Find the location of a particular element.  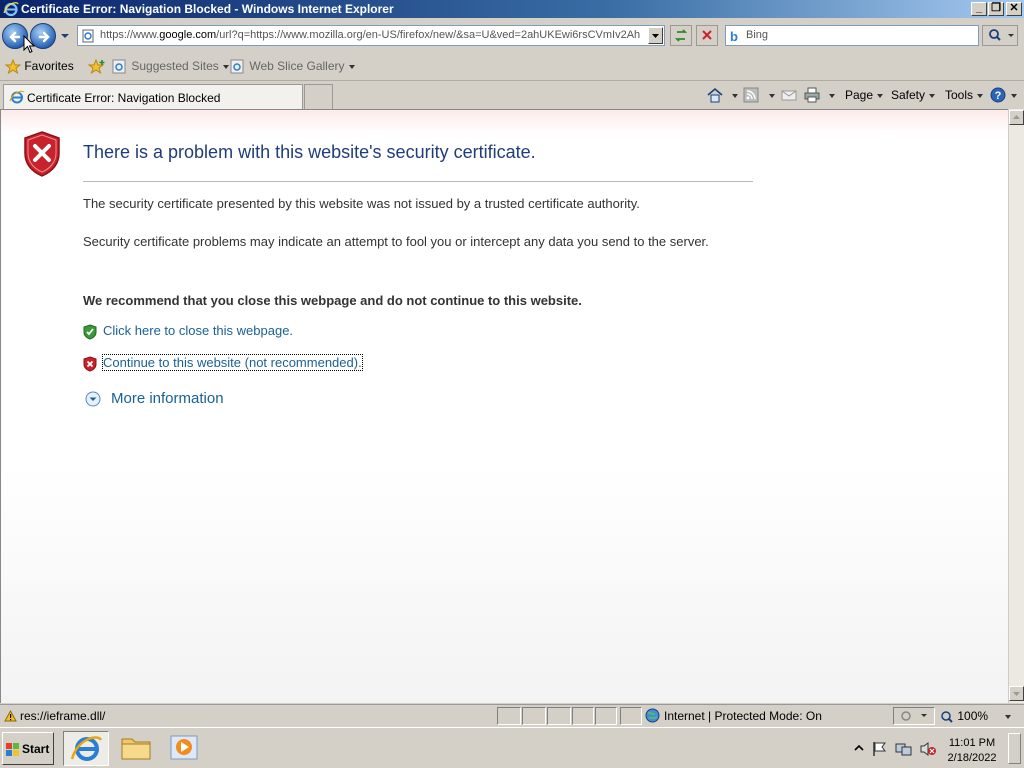

minimize-icon: _ is located at coordinates (979, 8).